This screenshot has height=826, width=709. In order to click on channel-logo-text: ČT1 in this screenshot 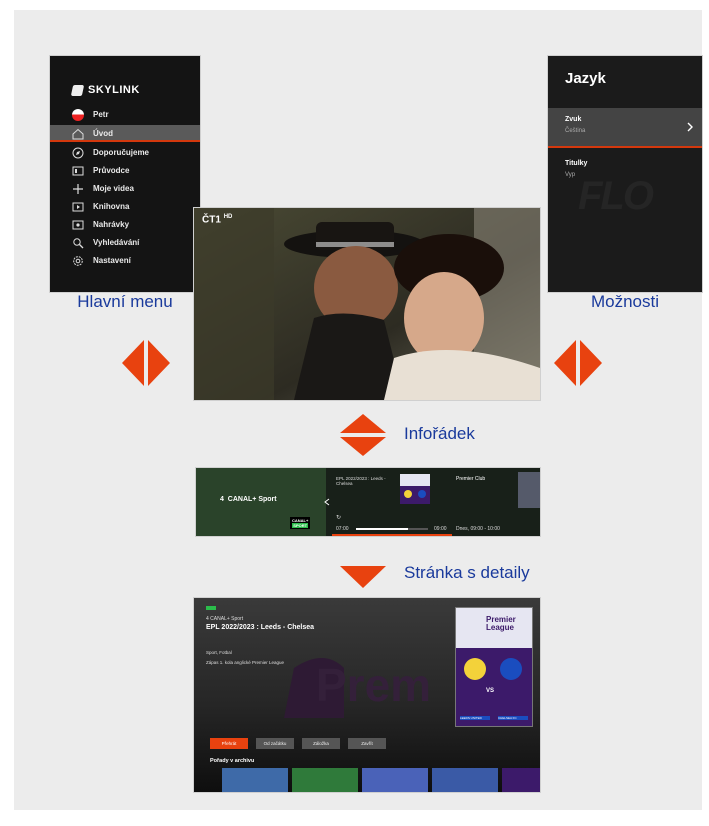, I will do `click(211, 220)`.